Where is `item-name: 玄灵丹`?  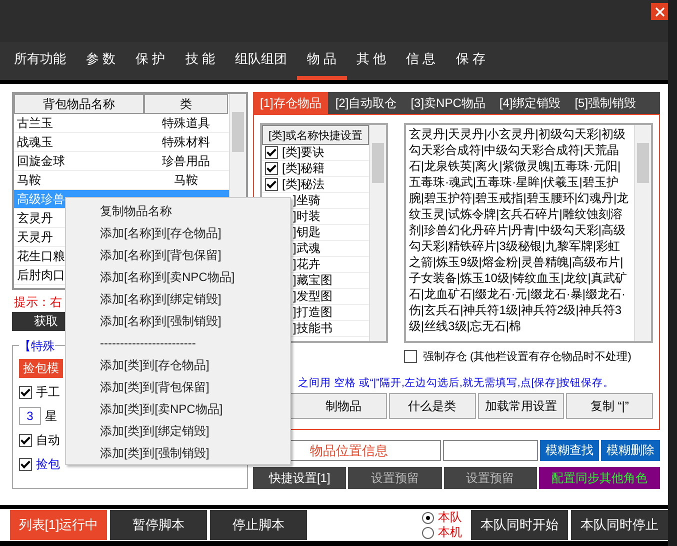 item-name: 玄灵丹 is located at coordinates (35, 217).